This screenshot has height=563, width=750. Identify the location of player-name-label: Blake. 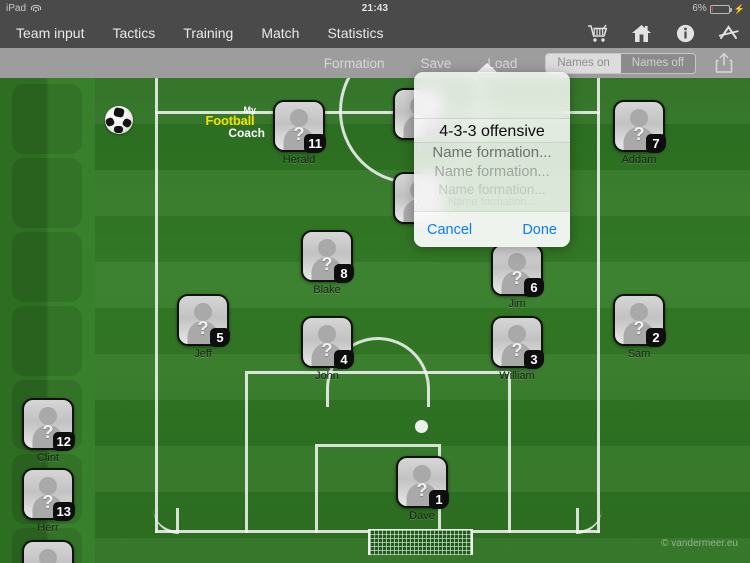
(327, 290).